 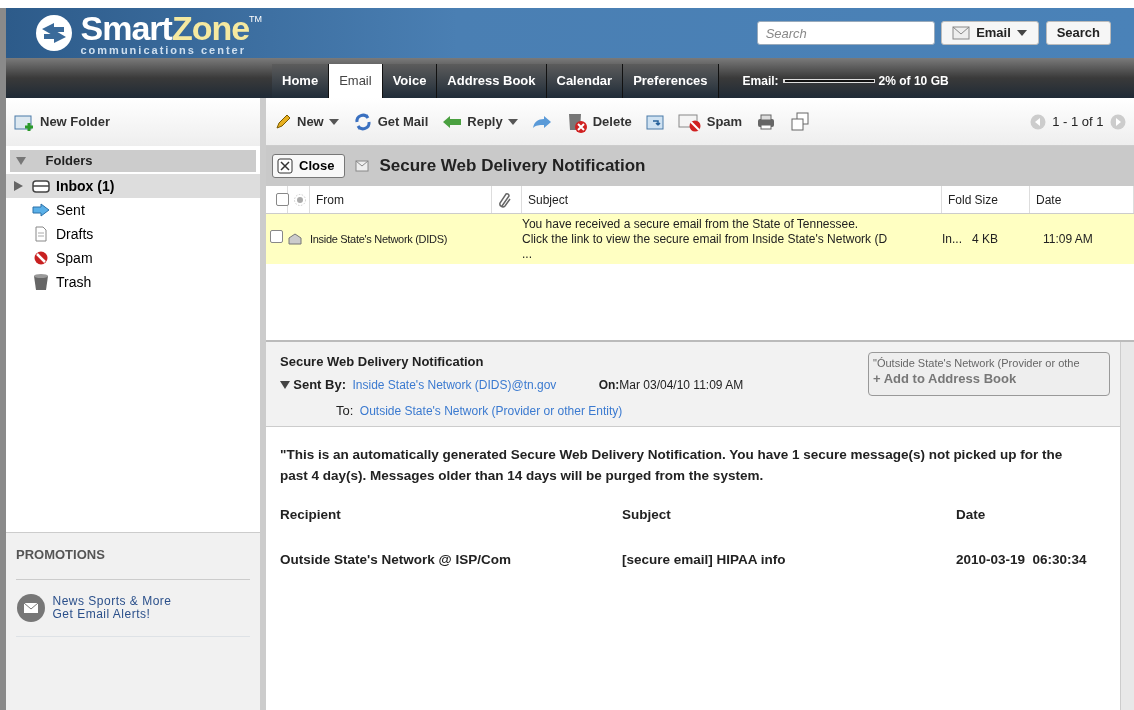 What do you see at coordinates (971, 515) in the screenshot?
I see `table-header: Date` at bounding box center [971, 515].